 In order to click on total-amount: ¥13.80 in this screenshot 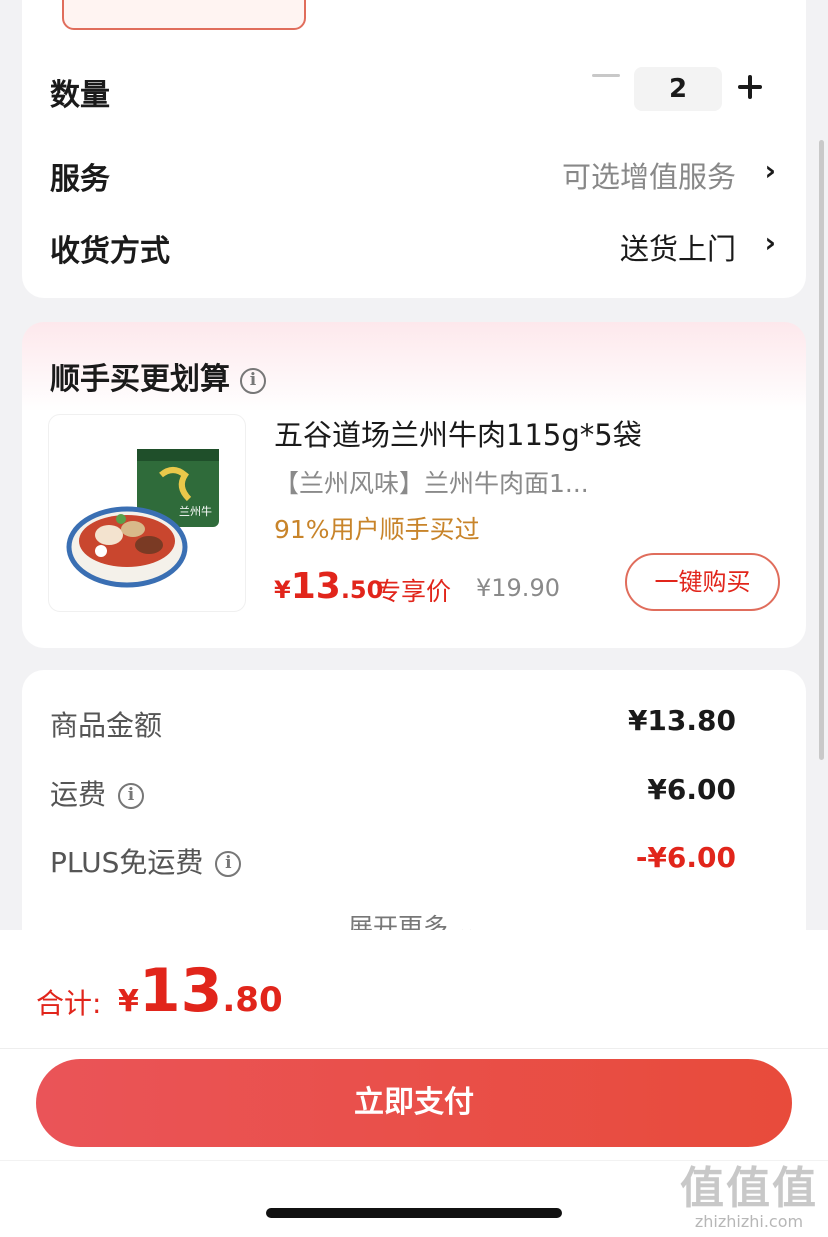, I will do `click(200, 991)`.